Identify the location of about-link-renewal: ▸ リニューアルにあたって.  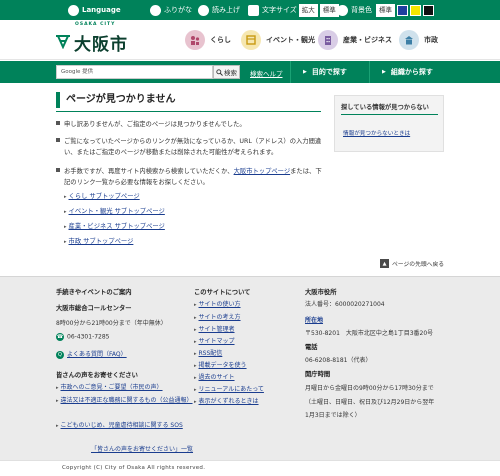
(229, 388).